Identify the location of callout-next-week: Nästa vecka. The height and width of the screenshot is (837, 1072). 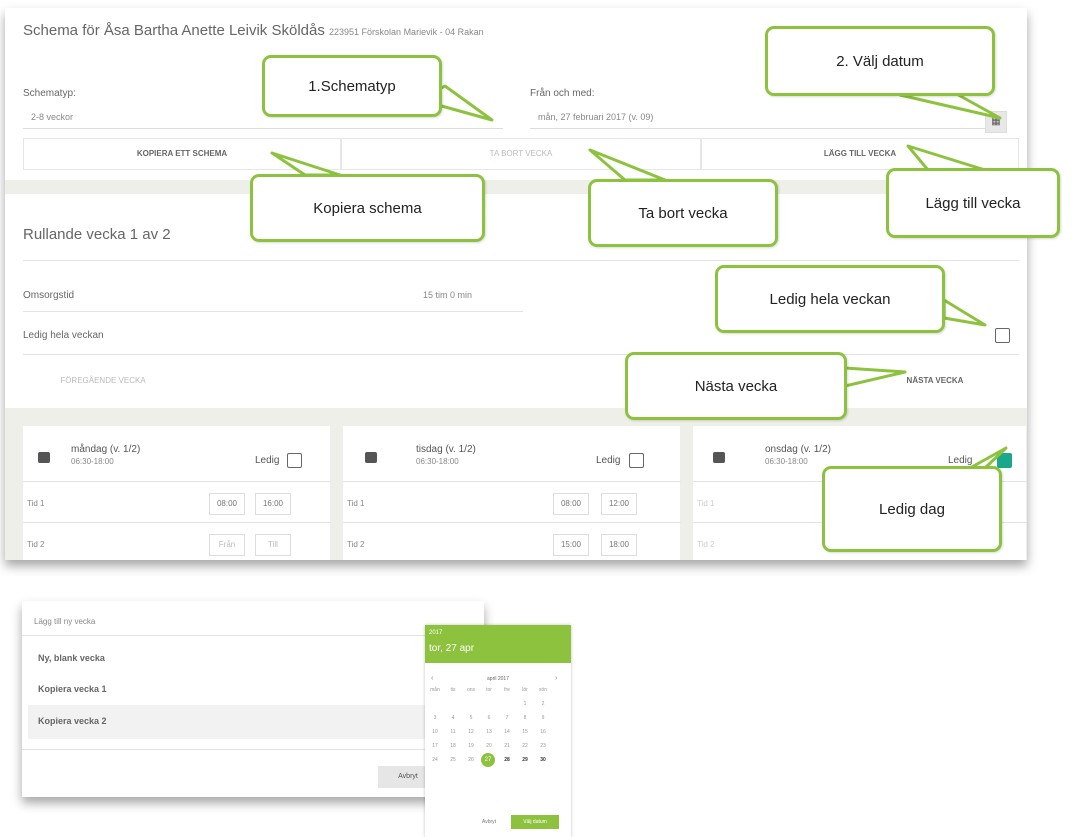
(736, 386).